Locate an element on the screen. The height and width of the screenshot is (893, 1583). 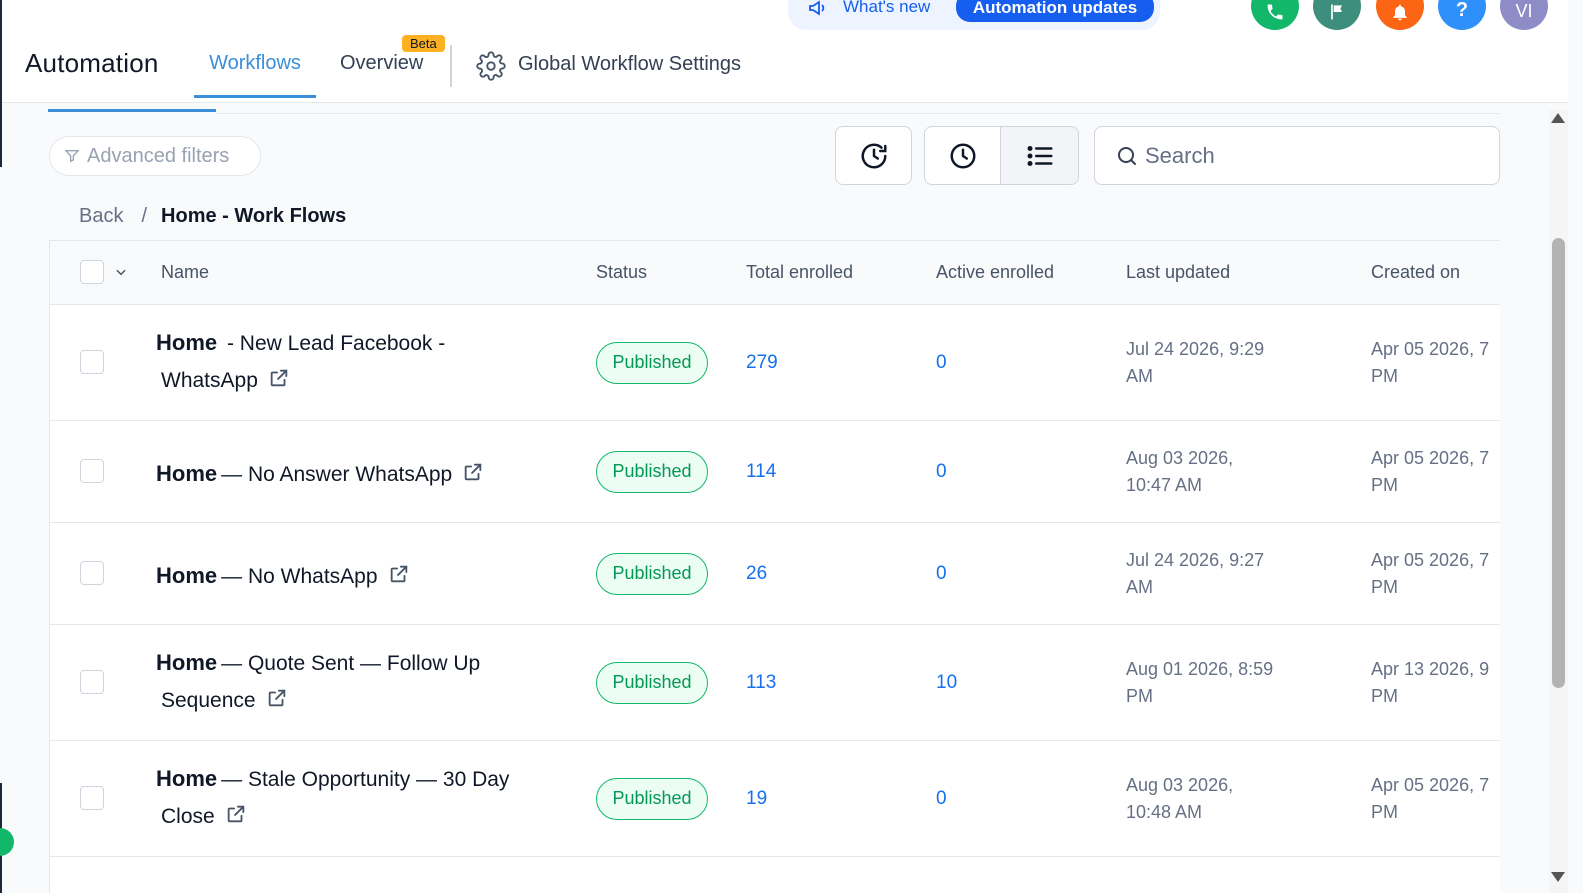
last-updated-line2: 10:47 AM is located at coordinates (1164, 485).